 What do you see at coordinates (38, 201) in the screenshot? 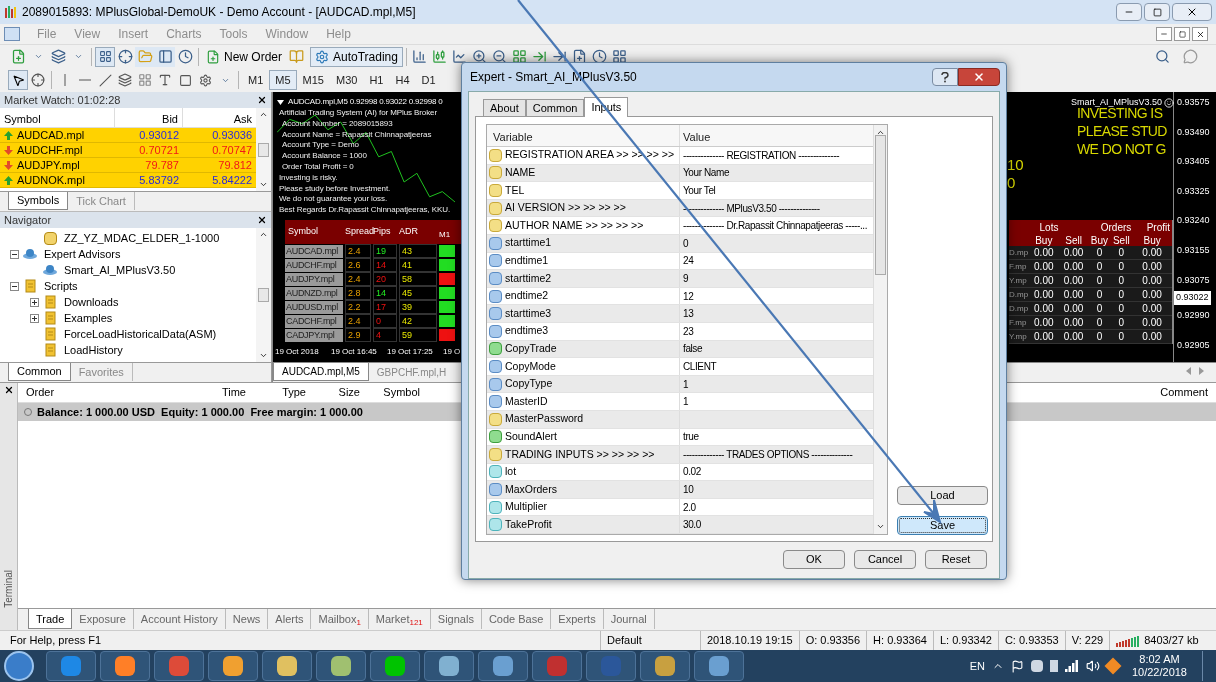
I see `panel-tab: Symbols` at bounding box center [38, 201].